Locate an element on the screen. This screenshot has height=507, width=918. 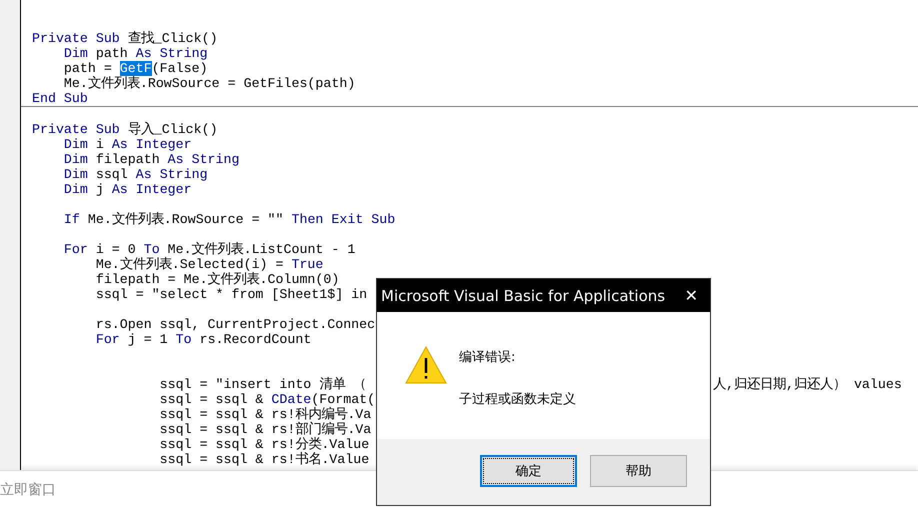
code-text: Me.文件列表.ListCount - 1 is located at coordinates (261, 249).